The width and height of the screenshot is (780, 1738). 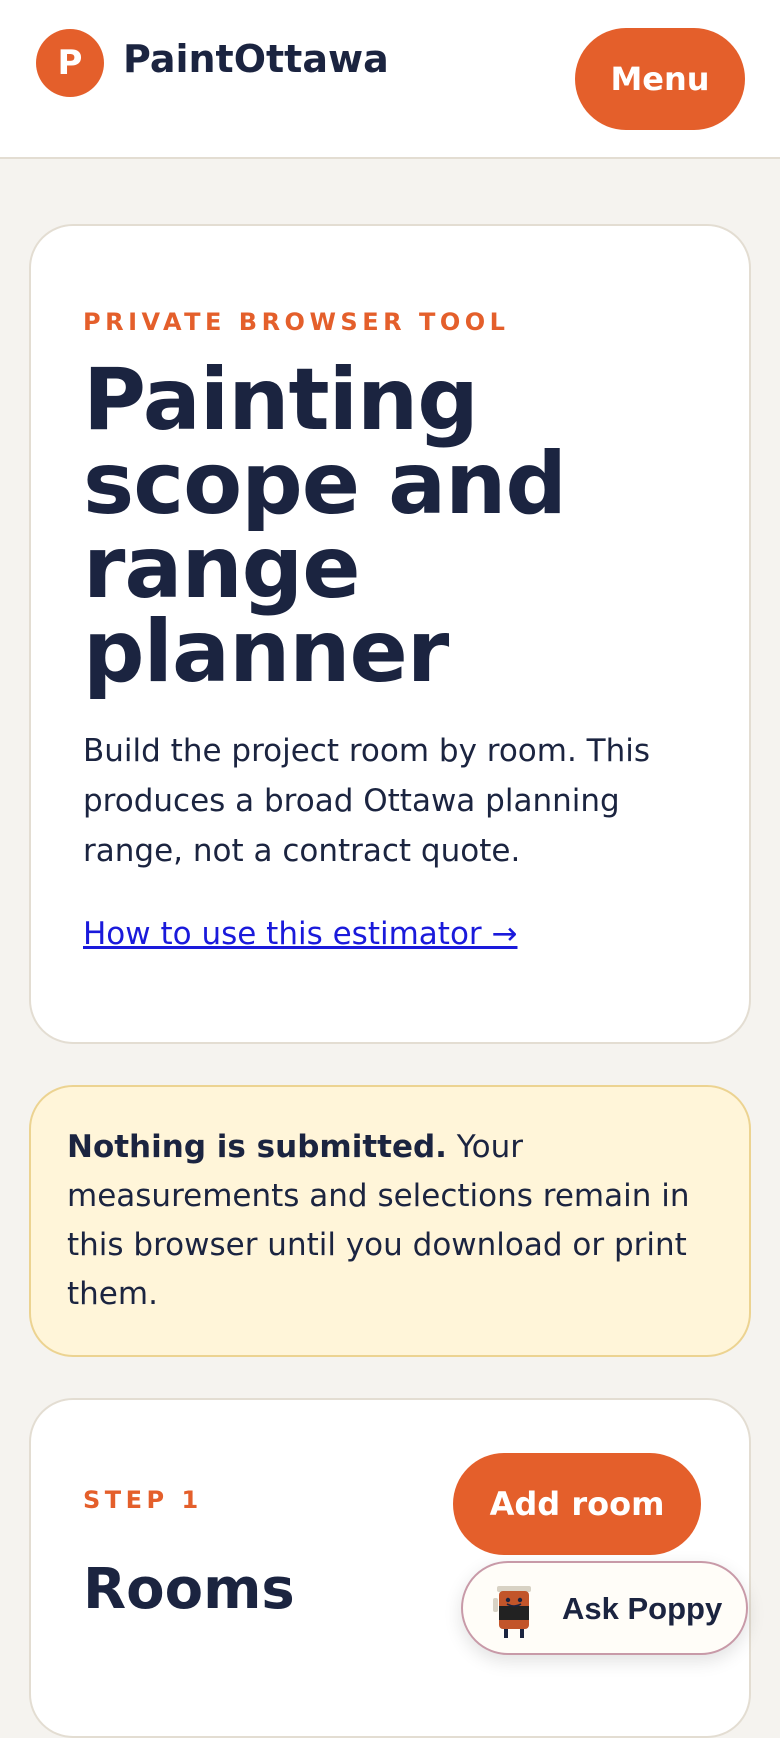 I want to click on how-to-use-link: How to use this estimator →, so click(x=300, y=934).